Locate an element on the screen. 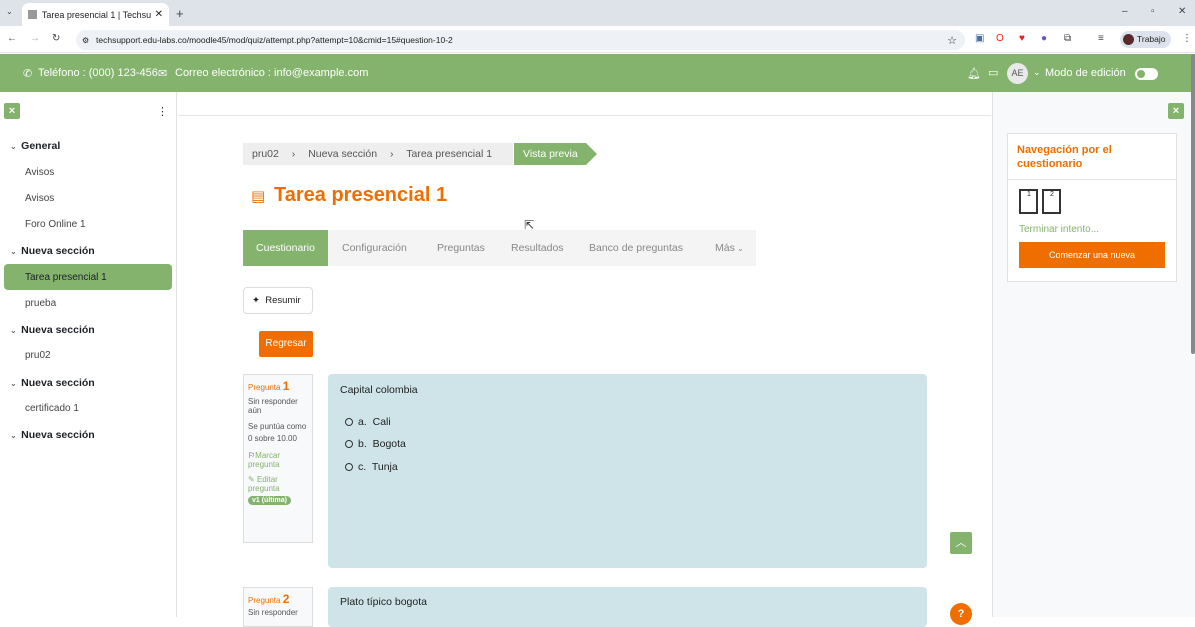 This screenshot has width=1195, height=627. email-icon: ✉ is located at coordinates (163, 74).